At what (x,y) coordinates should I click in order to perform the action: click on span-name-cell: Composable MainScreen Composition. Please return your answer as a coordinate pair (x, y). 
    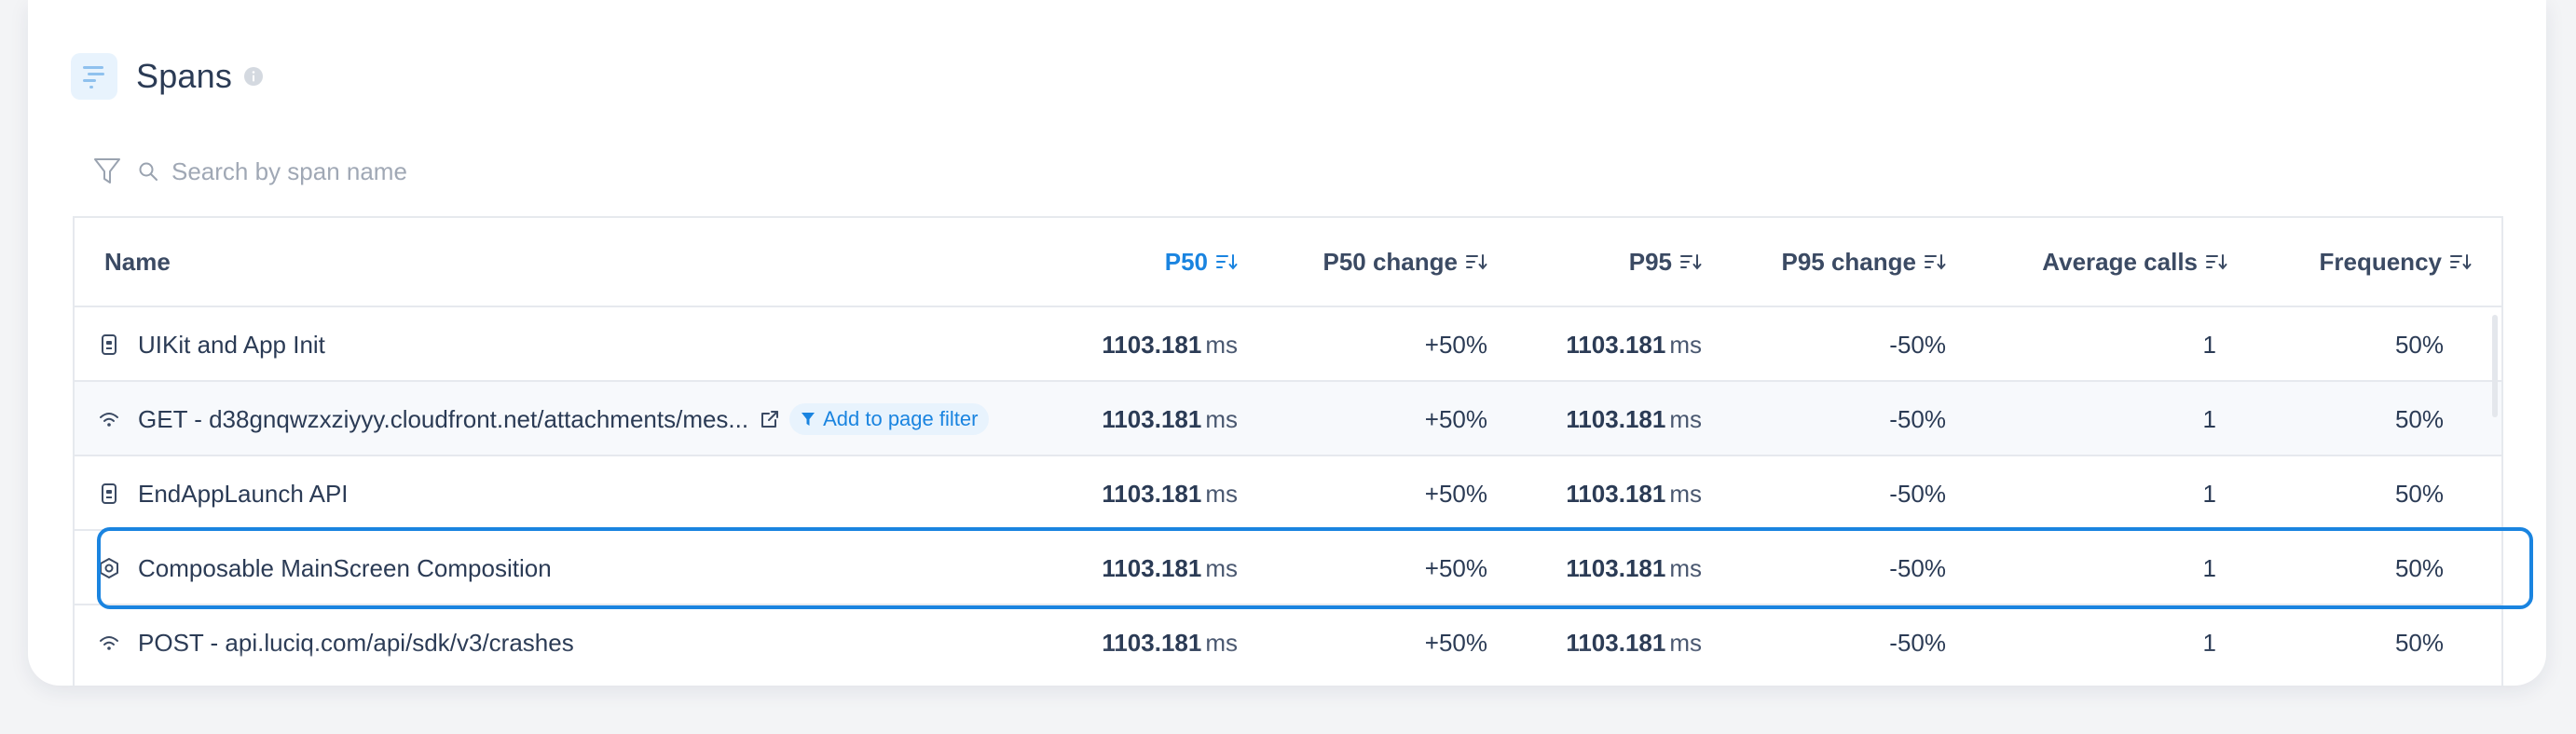
    Looking at the image, I should click on (586, 568).